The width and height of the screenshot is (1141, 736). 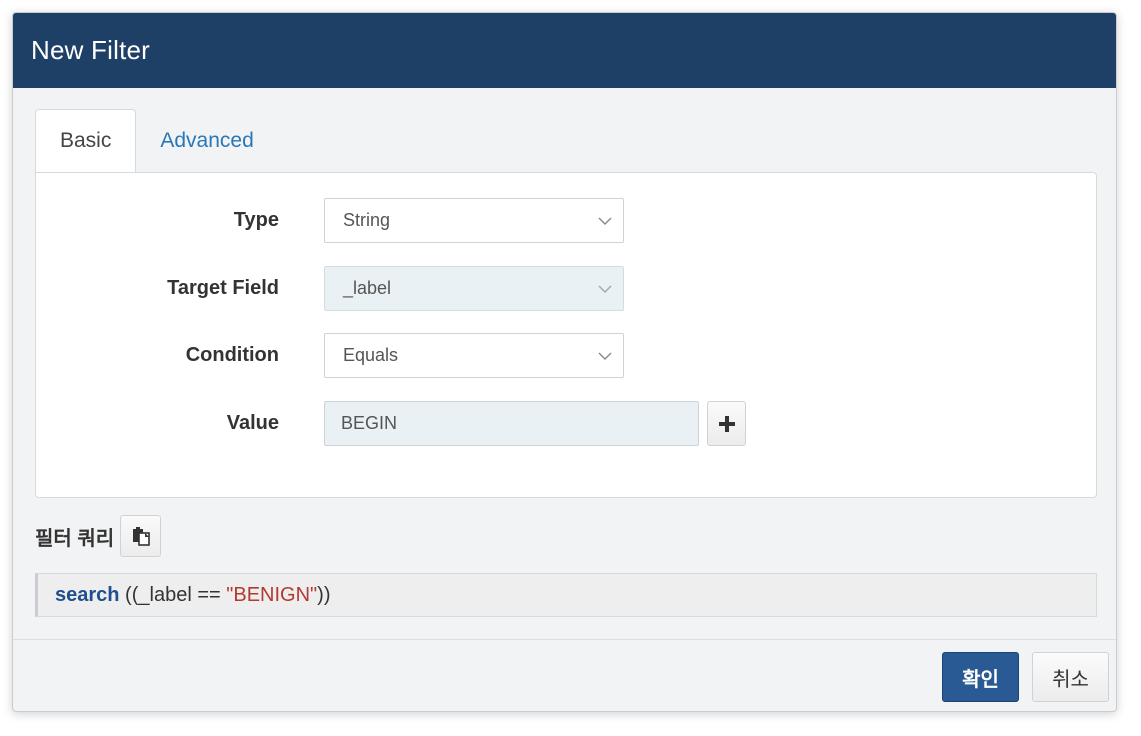 I want to click on type-row: Type String, so click(x=330, y=220).